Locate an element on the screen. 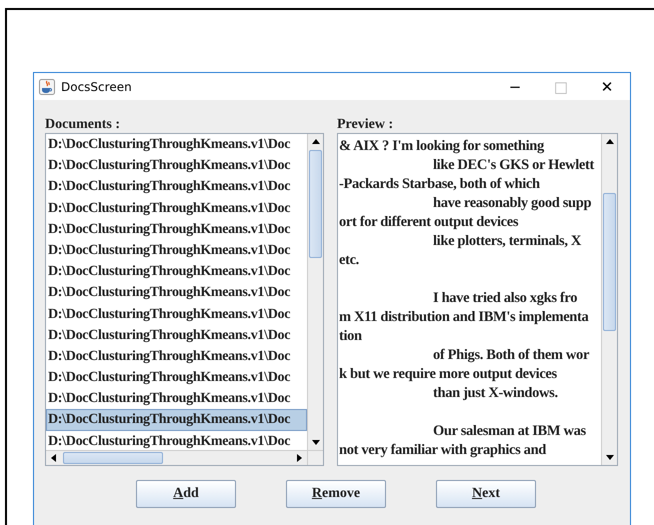  left-arrow-icon is located at coordinates (53, 458).